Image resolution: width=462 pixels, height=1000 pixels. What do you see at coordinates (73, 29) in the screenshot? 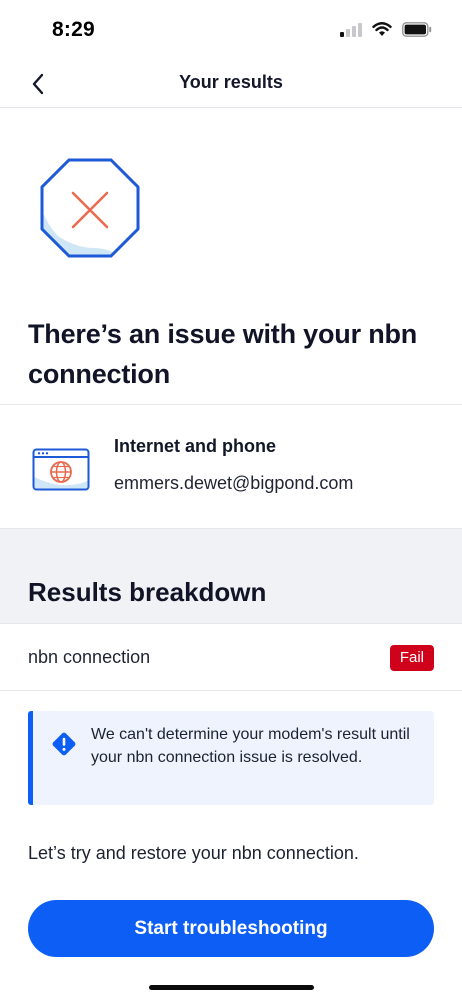
I see `status-time: 8:29` at bounding box center [73, 29].